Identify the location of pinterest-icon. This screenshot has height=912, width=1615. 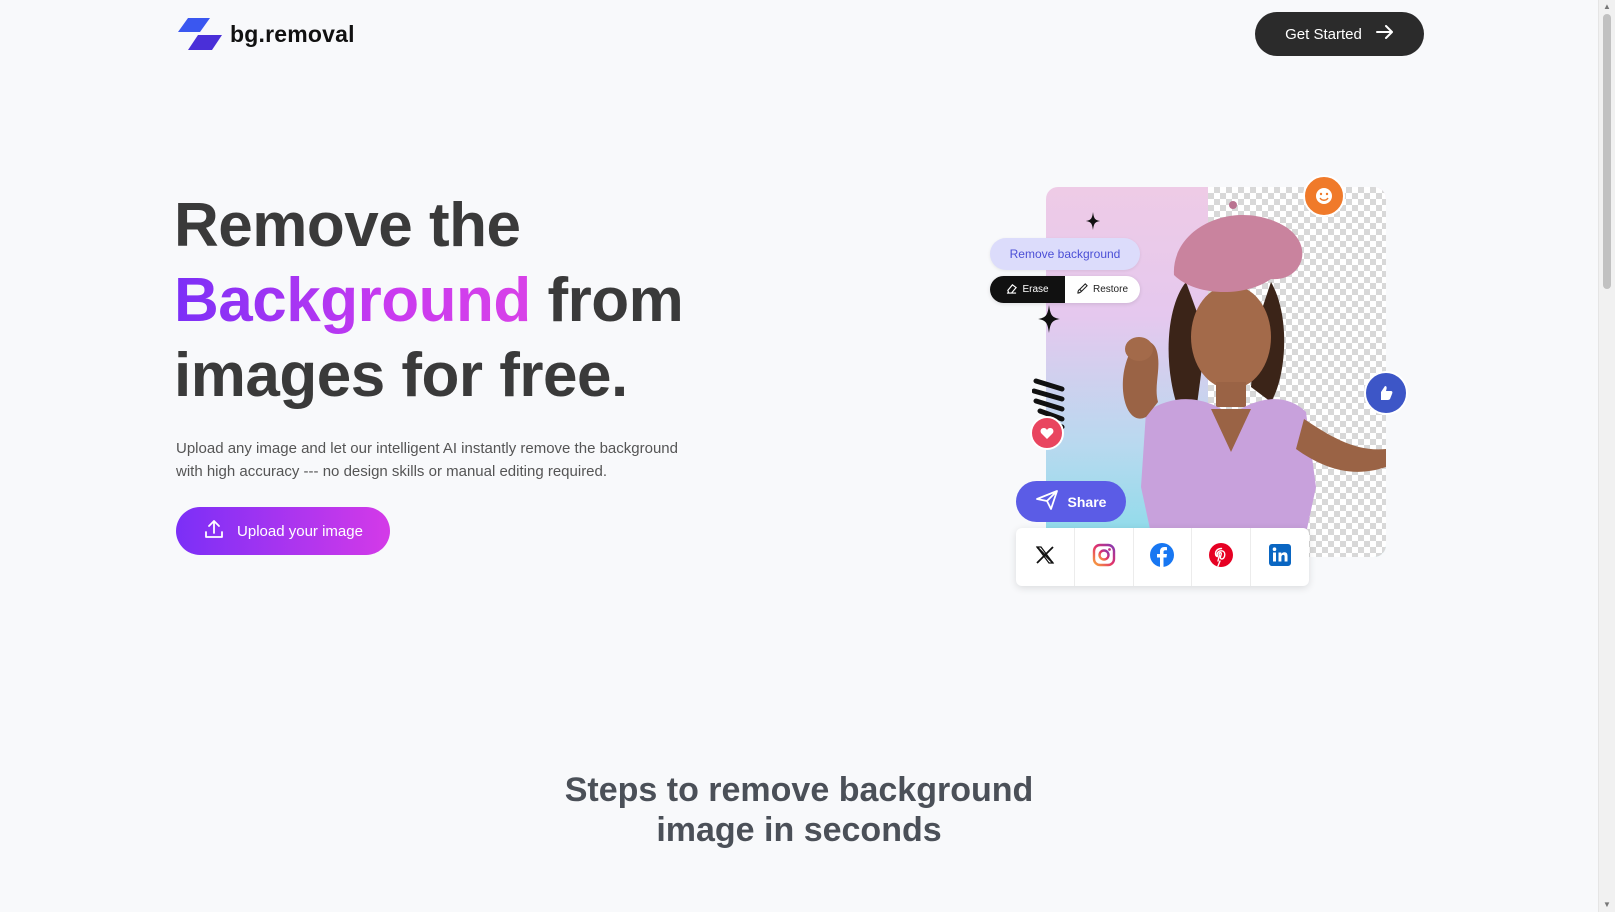
(1221, 557).